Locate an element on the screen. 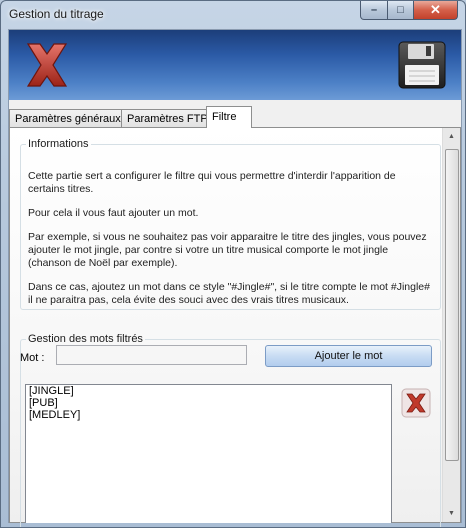 This screenshot has width=466, height=528. arrow-up-icon: ▲ is located at coordinates (451, 136).